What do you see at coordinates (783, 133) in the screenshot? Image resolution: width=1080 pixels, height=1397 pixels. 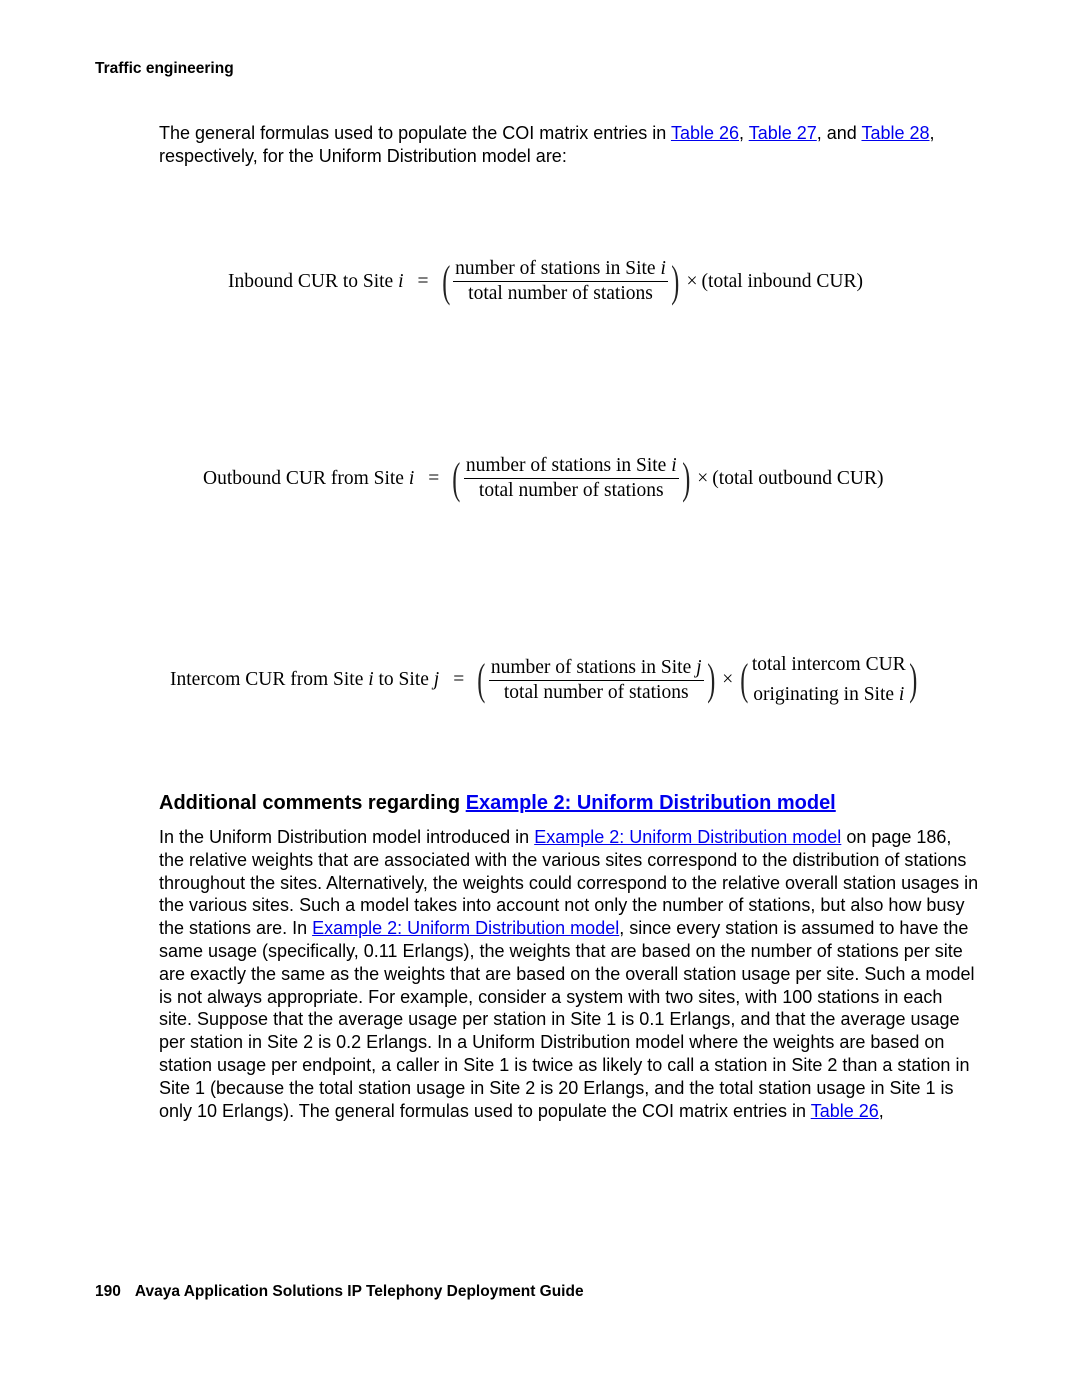 I see `link-table-27: Table 27` at bounding box center [783, 133].